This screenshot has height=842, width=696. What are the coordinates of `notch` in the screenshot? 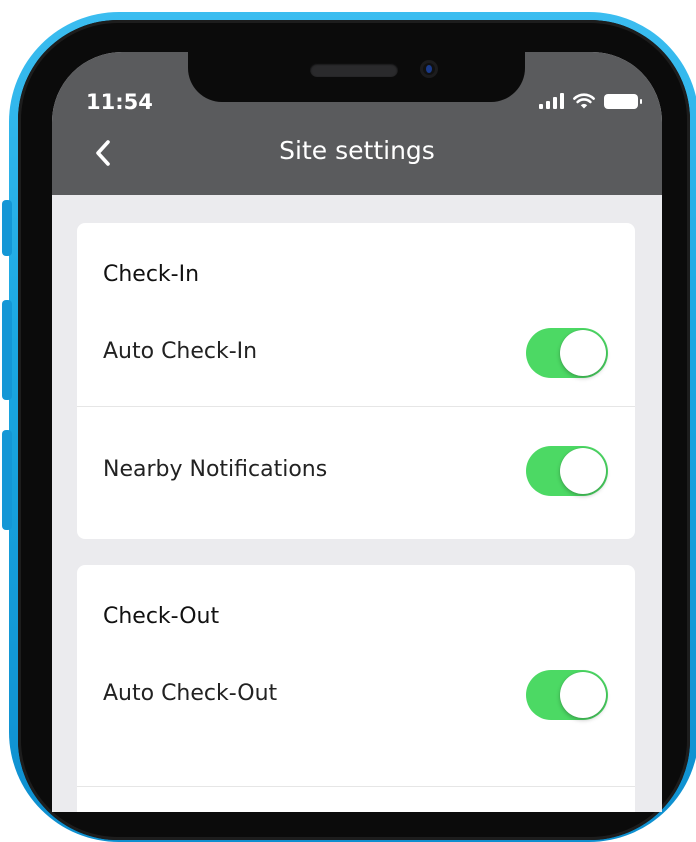 It's located at (356, 77).